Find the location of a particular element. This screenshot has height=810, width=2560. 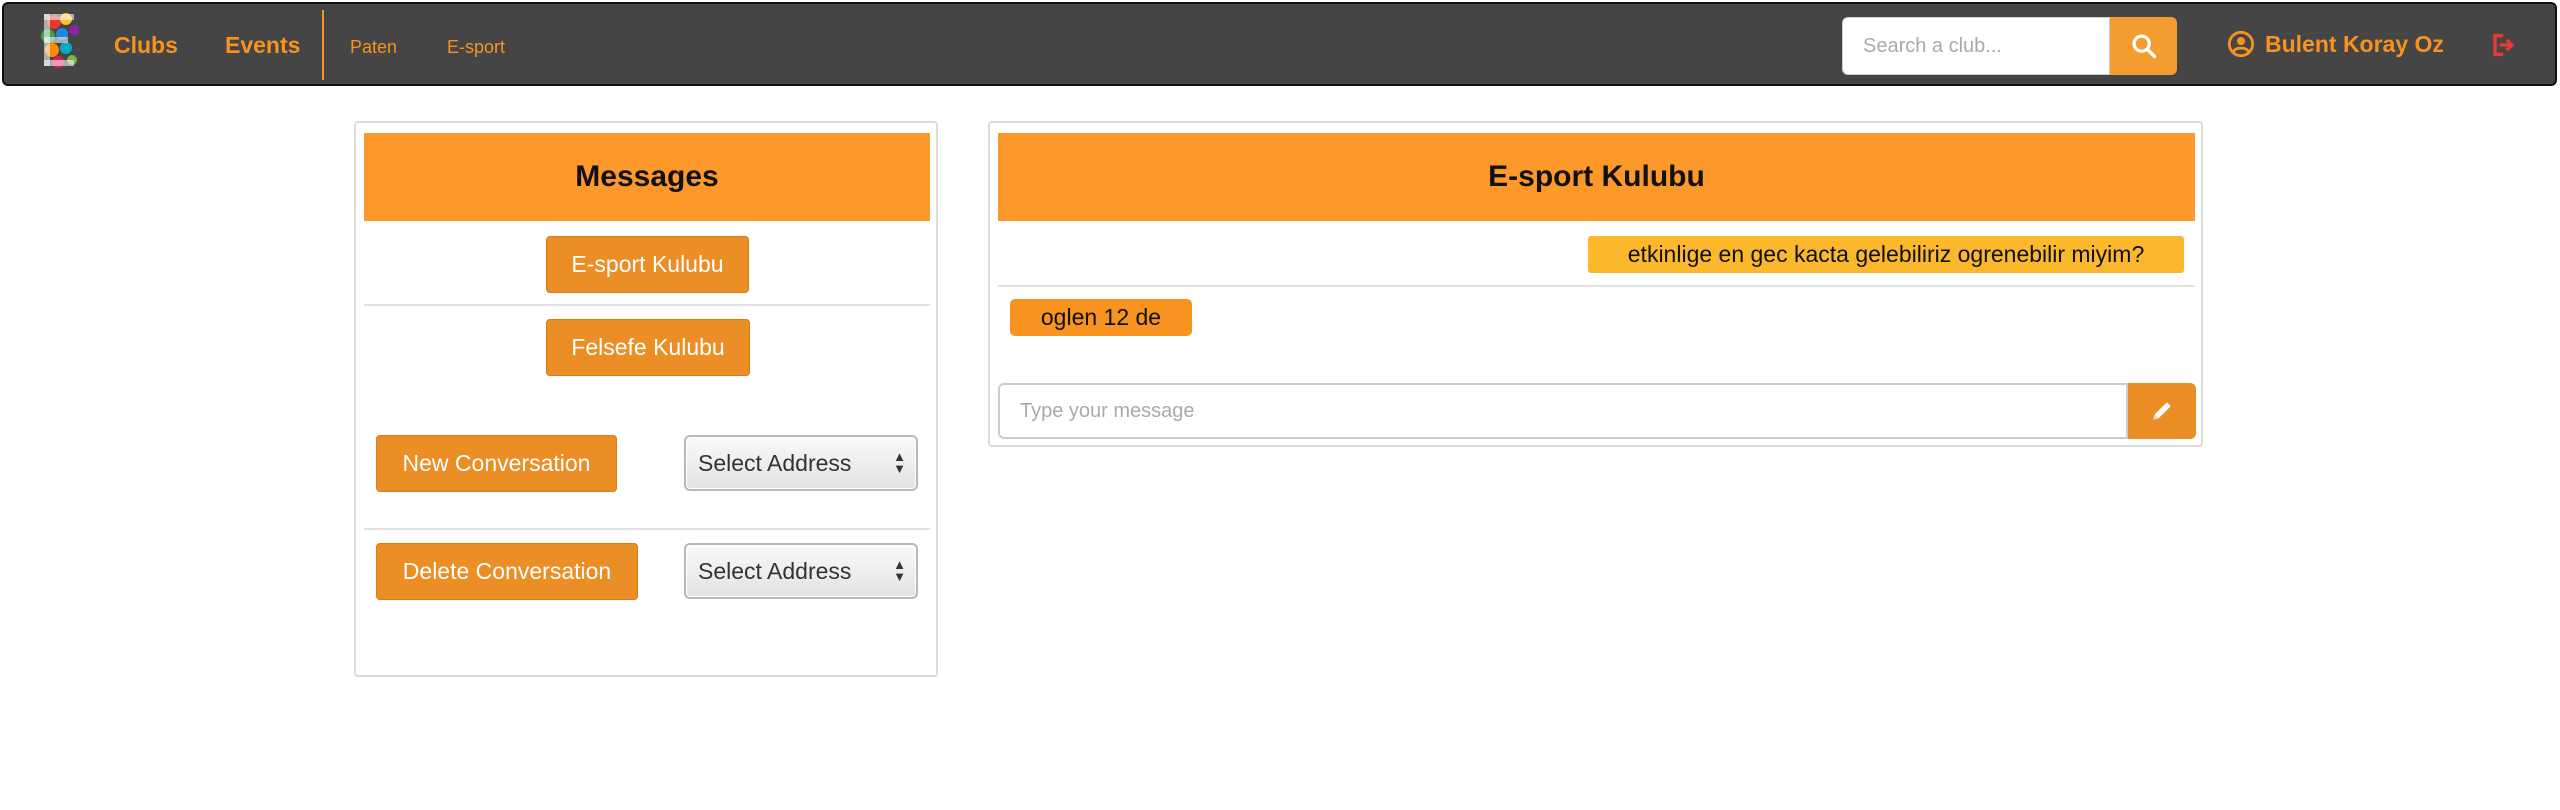

delete-conversation-address-select: Select Address ▲ ▼ is located at coordinates (801, 571).